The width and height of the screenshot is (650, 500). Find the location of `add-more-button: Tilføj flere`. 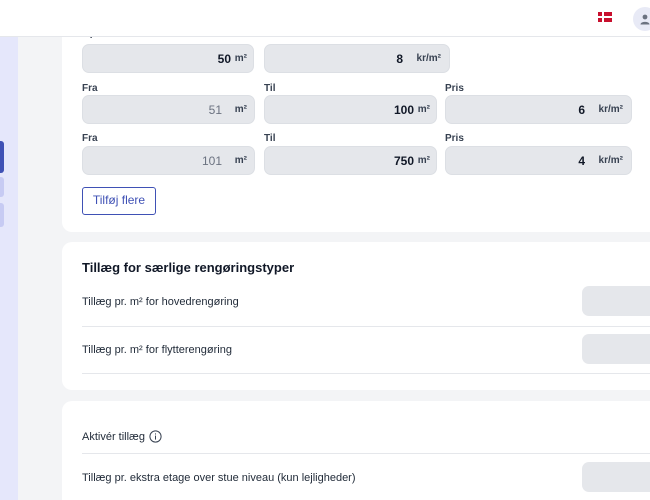

add-more-button: Tilføj flere is located at coordinates (119, 201).